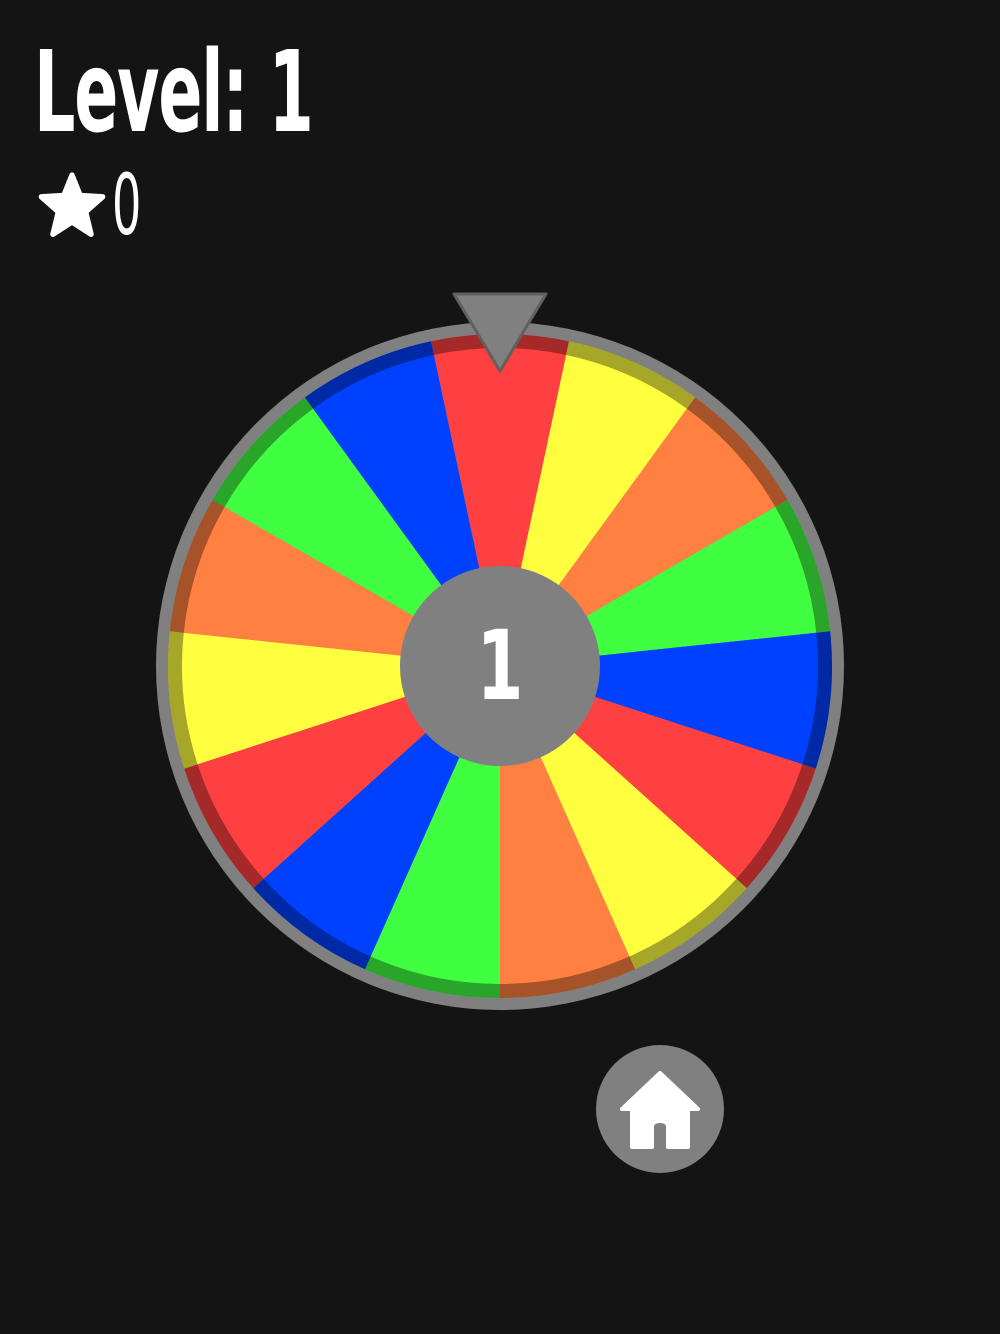 The height and width of the screenshot is (1334, 1000). I want to click on level-label: Level: 1, so click(174, 93).